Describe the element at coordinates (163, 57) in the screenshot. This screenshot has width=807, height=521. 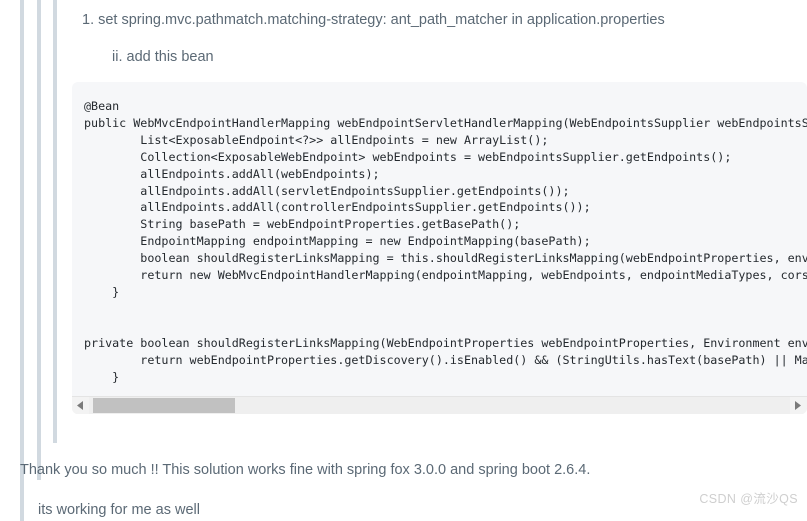
I see `list-item-step-2: ii. add this bean` at that location.